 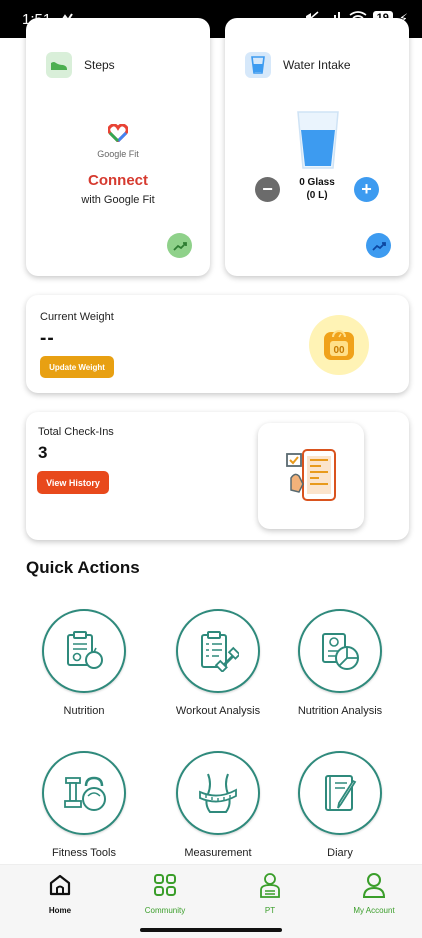 I want to click on quick-action-label: Fitness Tools, so click(x=84, y=853).